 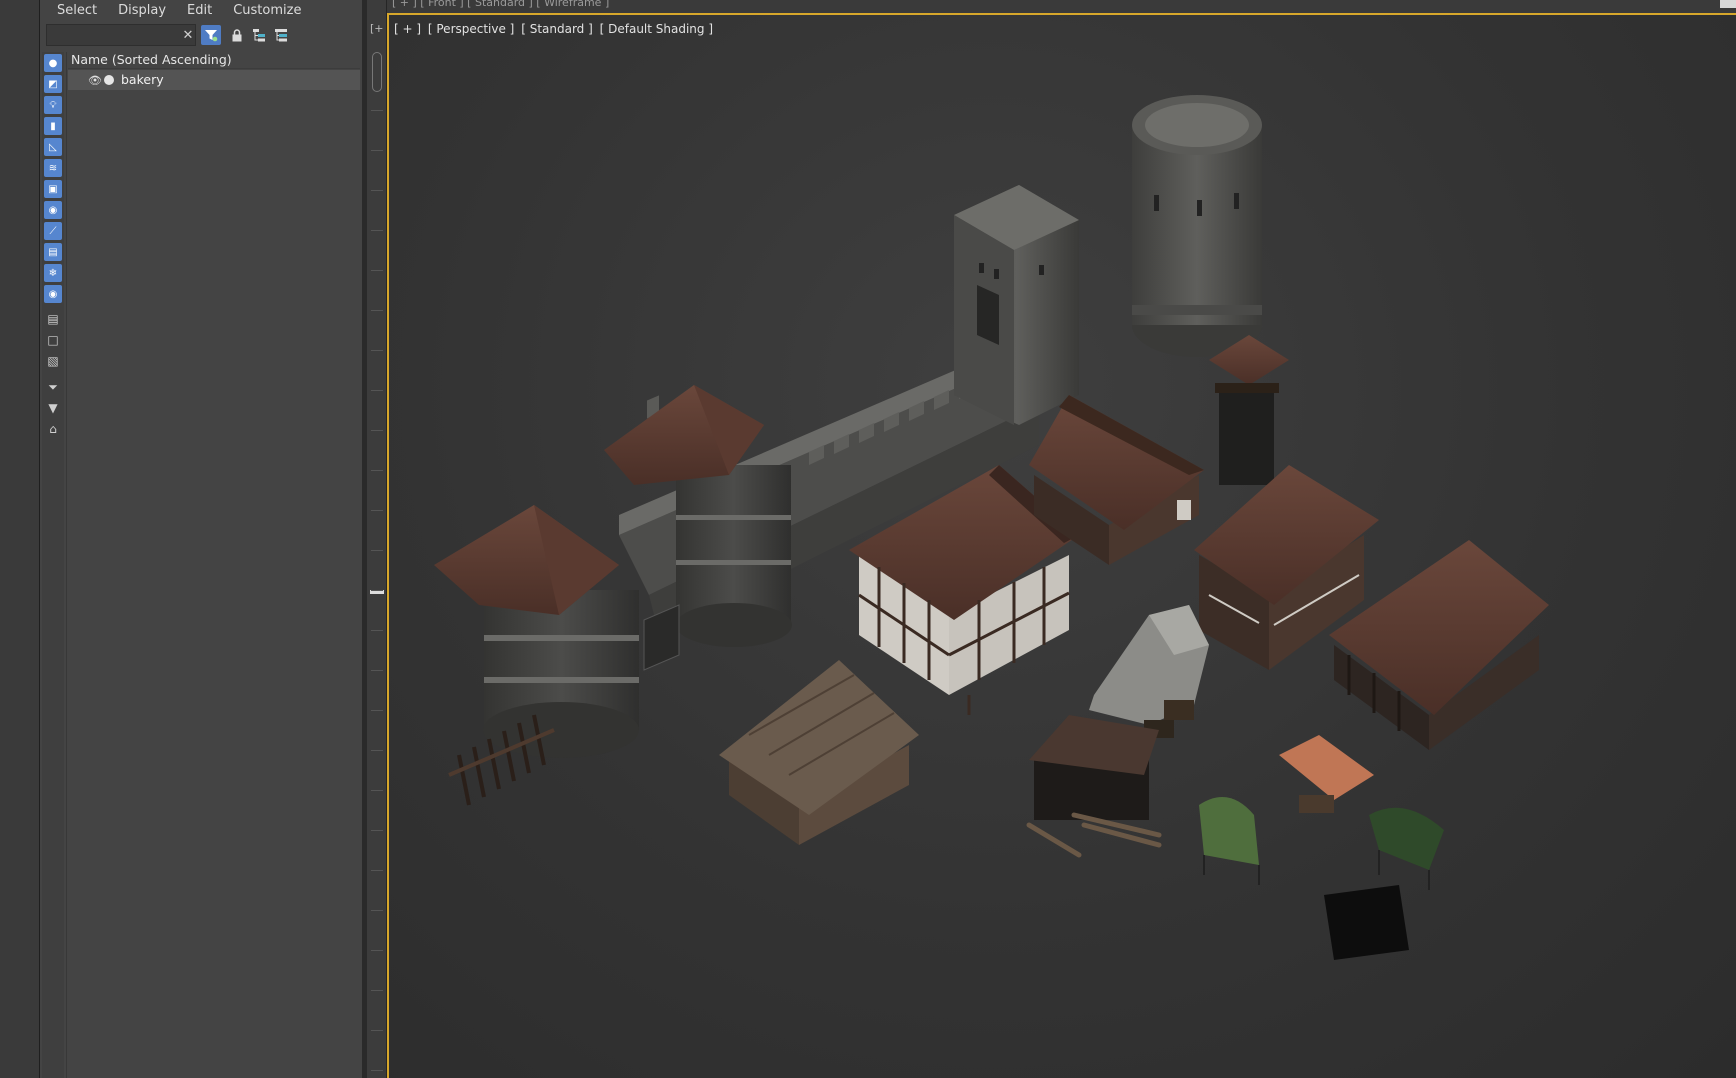 I want to click on list-item: 👁︎ bakery, so click(x=214, y=80).